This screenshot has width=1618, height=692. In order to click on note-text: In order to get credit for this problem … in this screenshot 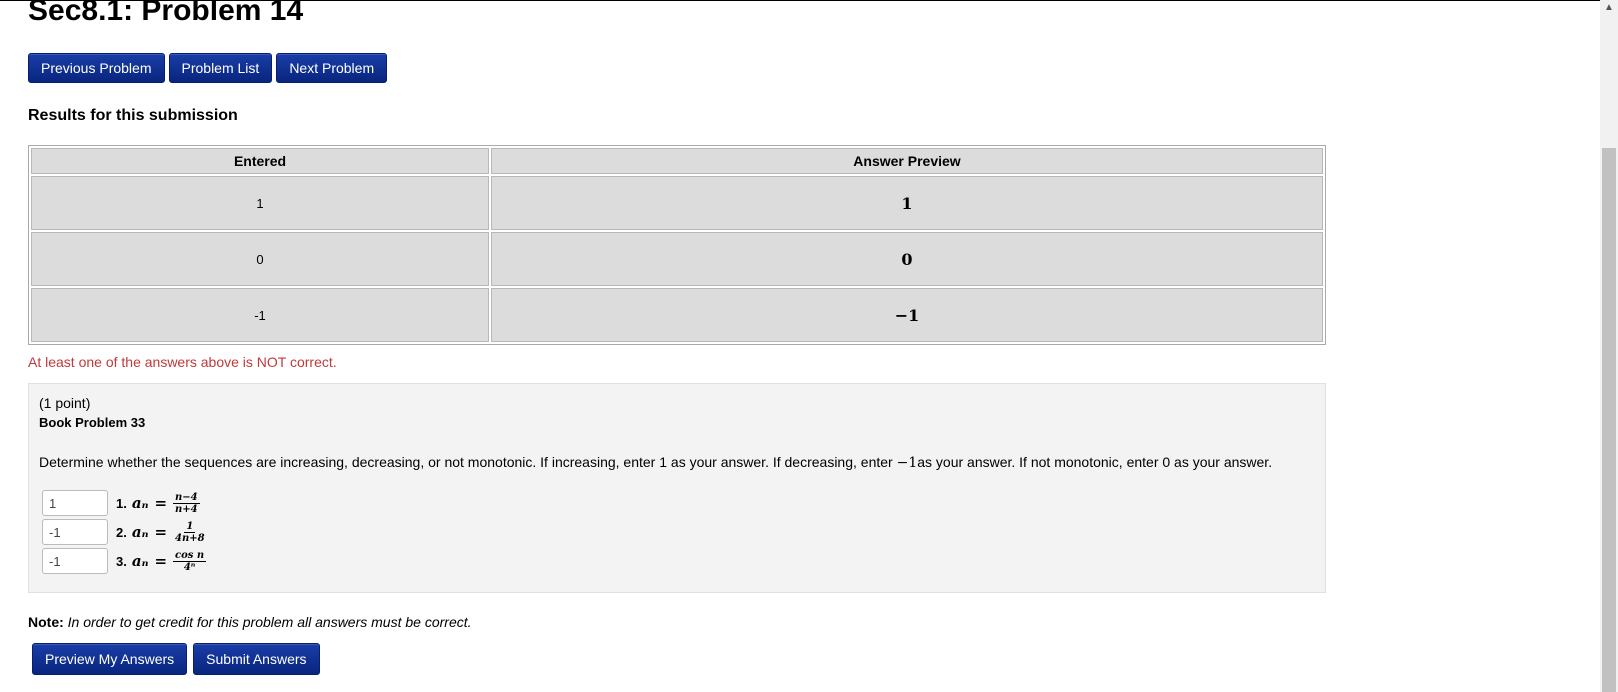, I will do `click(269, 622)`.